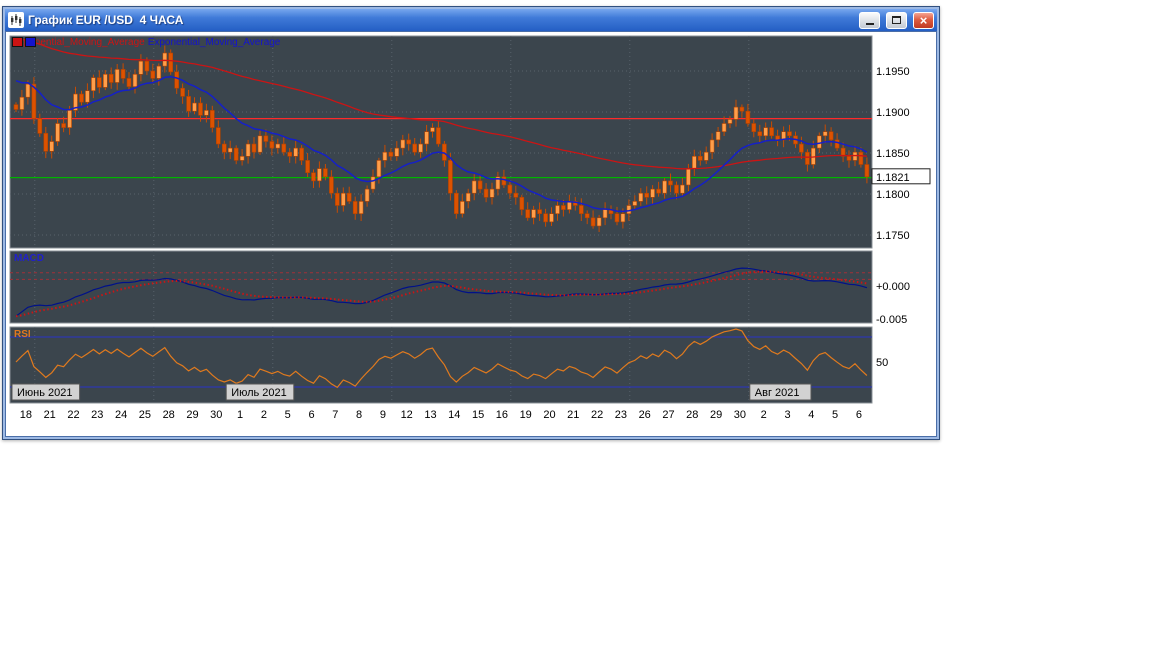 Image resolution: width=1152 pixels, height=648 pixels. Describe the element at coordinates (359, 415) in the screenshot. I see `svg-text: 8` at that location.